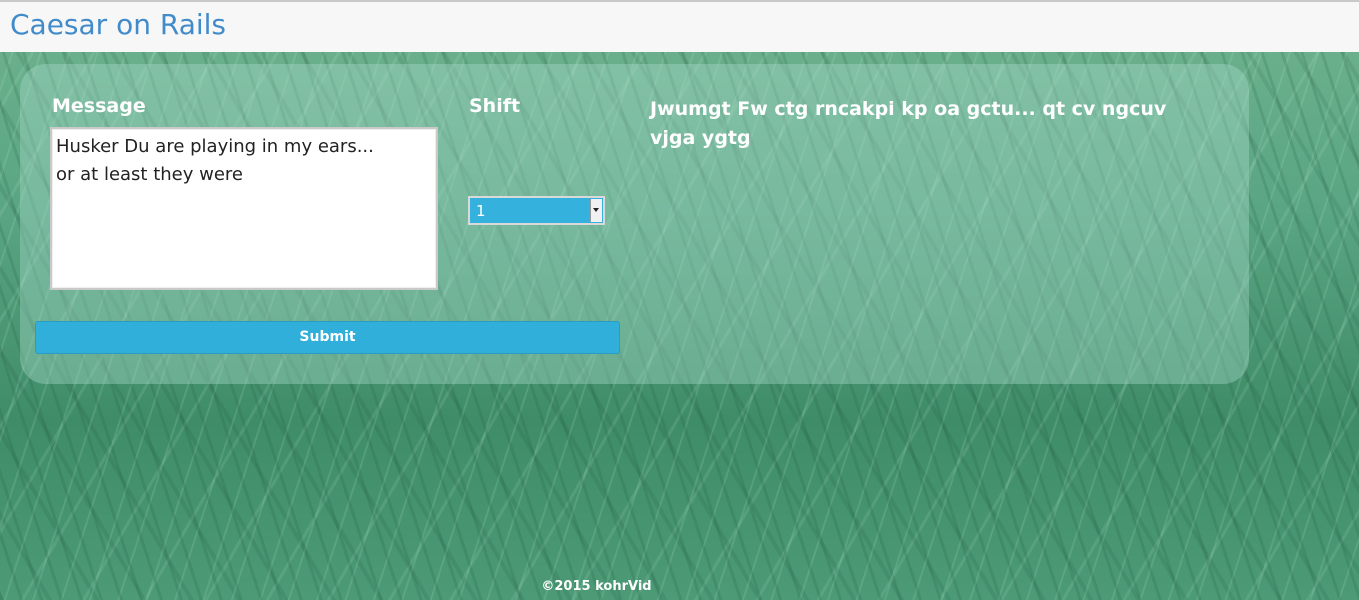  I want to click on submit-button: Submit, so click(327, 337).